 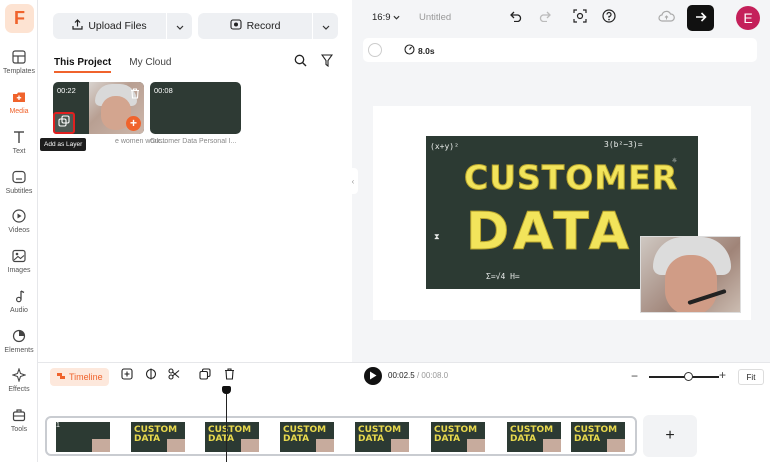 What do you see at coordinates (19, 137) in the screenshot?
I see `text-icon` at bounding box center [19, 137].